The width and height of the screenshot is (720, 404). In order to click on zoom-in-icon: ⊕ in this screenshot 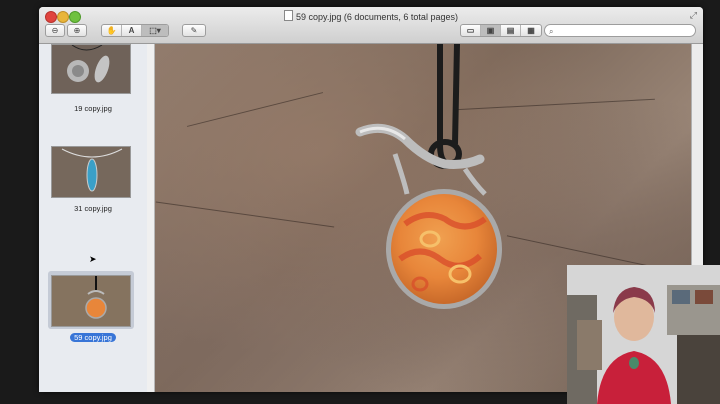, I will do `click(77, 30)`.